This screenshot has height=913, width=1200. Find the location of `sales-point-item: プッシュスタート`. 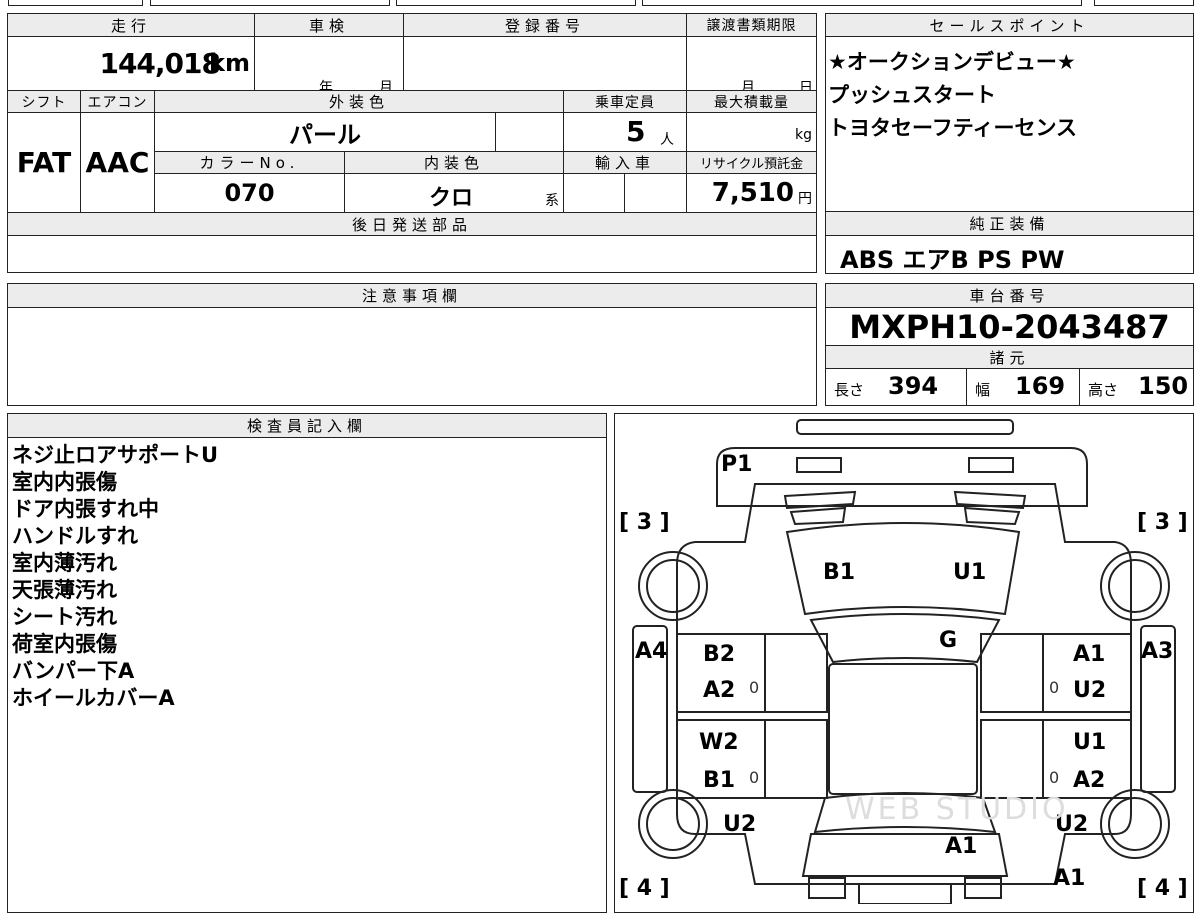

sales-point-item: プッシュスタート is located at coordinates (912, 95).